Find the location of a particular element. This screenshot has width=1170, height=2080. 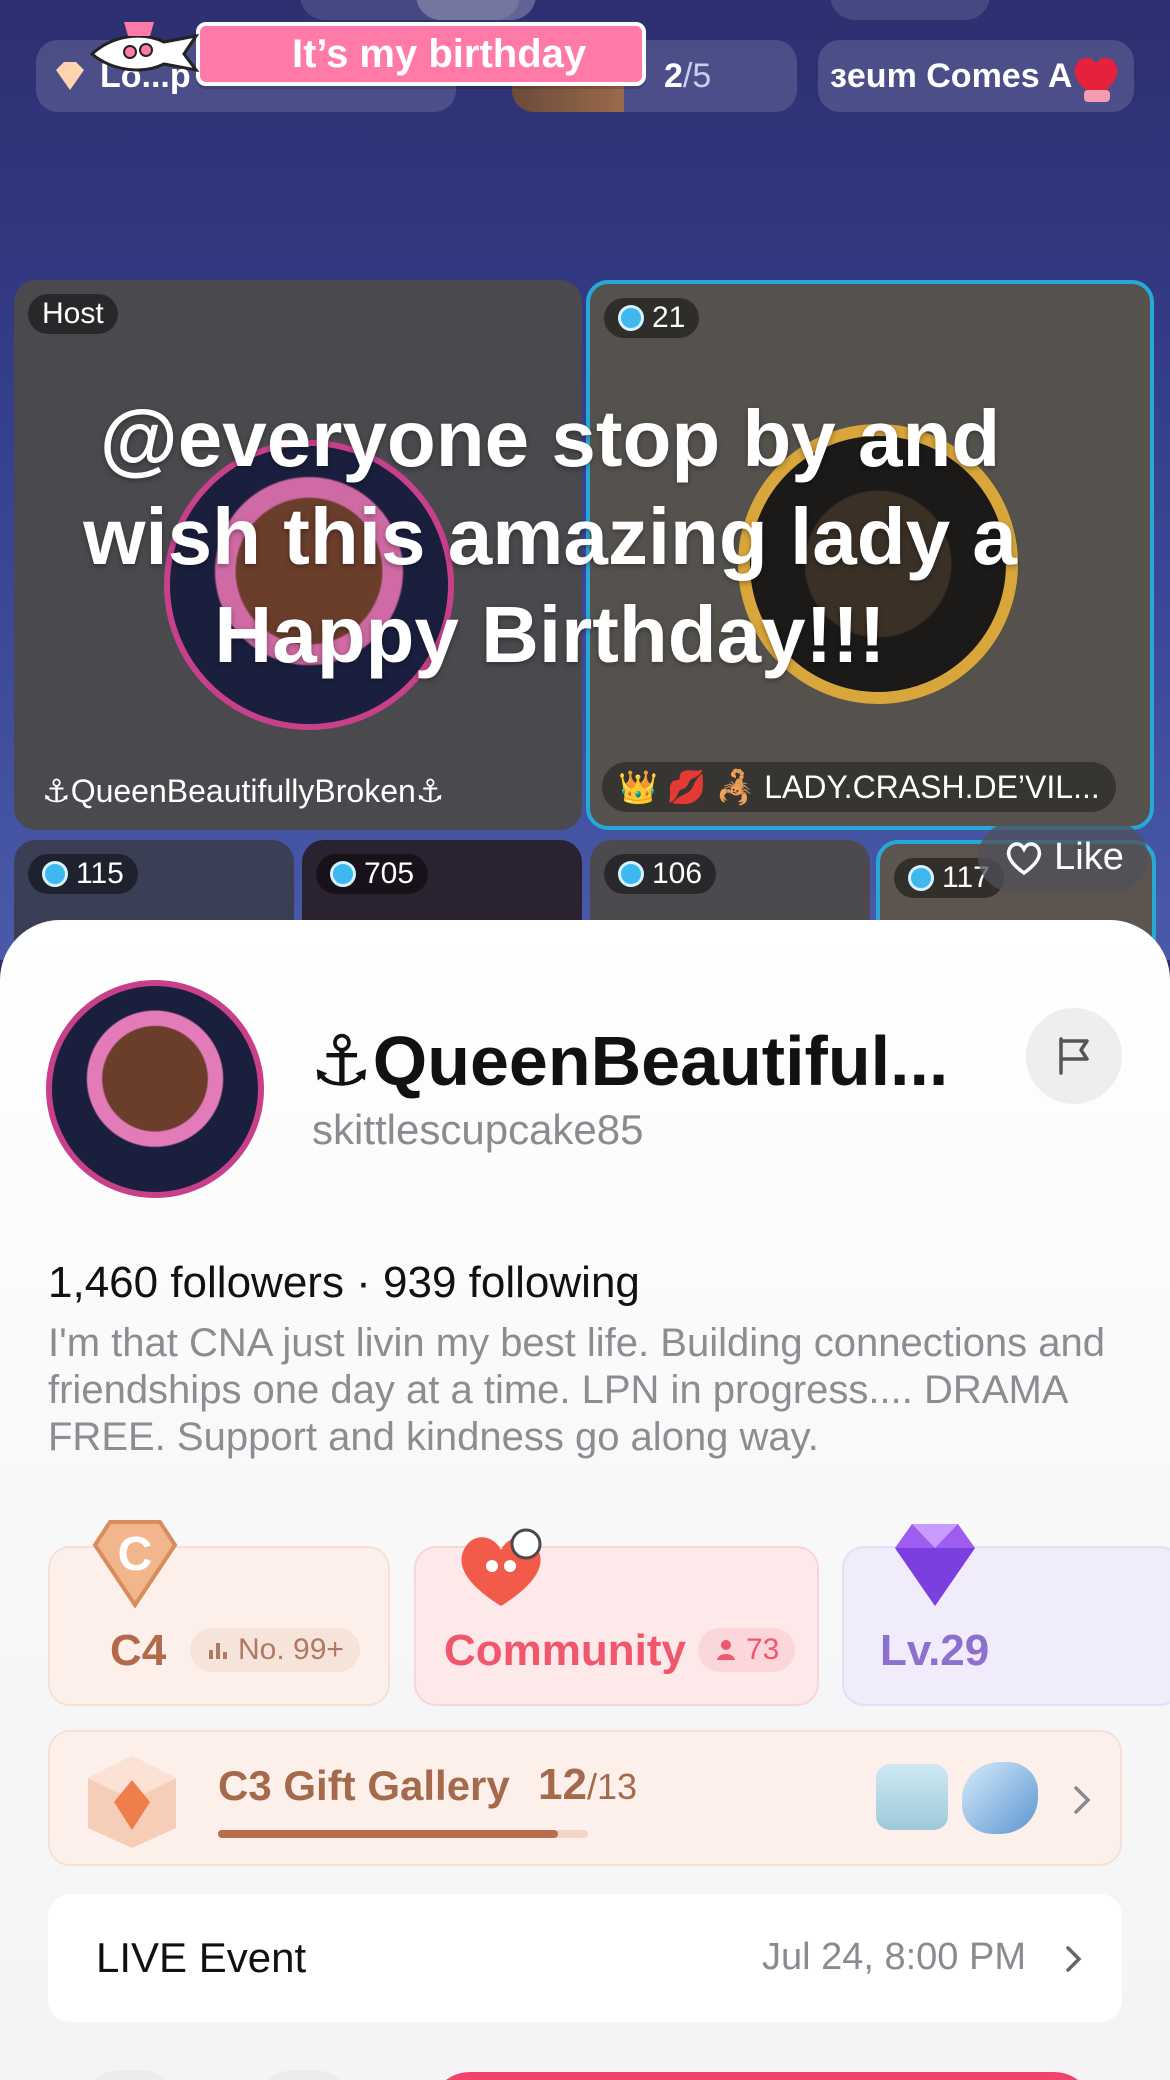

rank-shield-icon: C is located at coordinates (135, 1564).